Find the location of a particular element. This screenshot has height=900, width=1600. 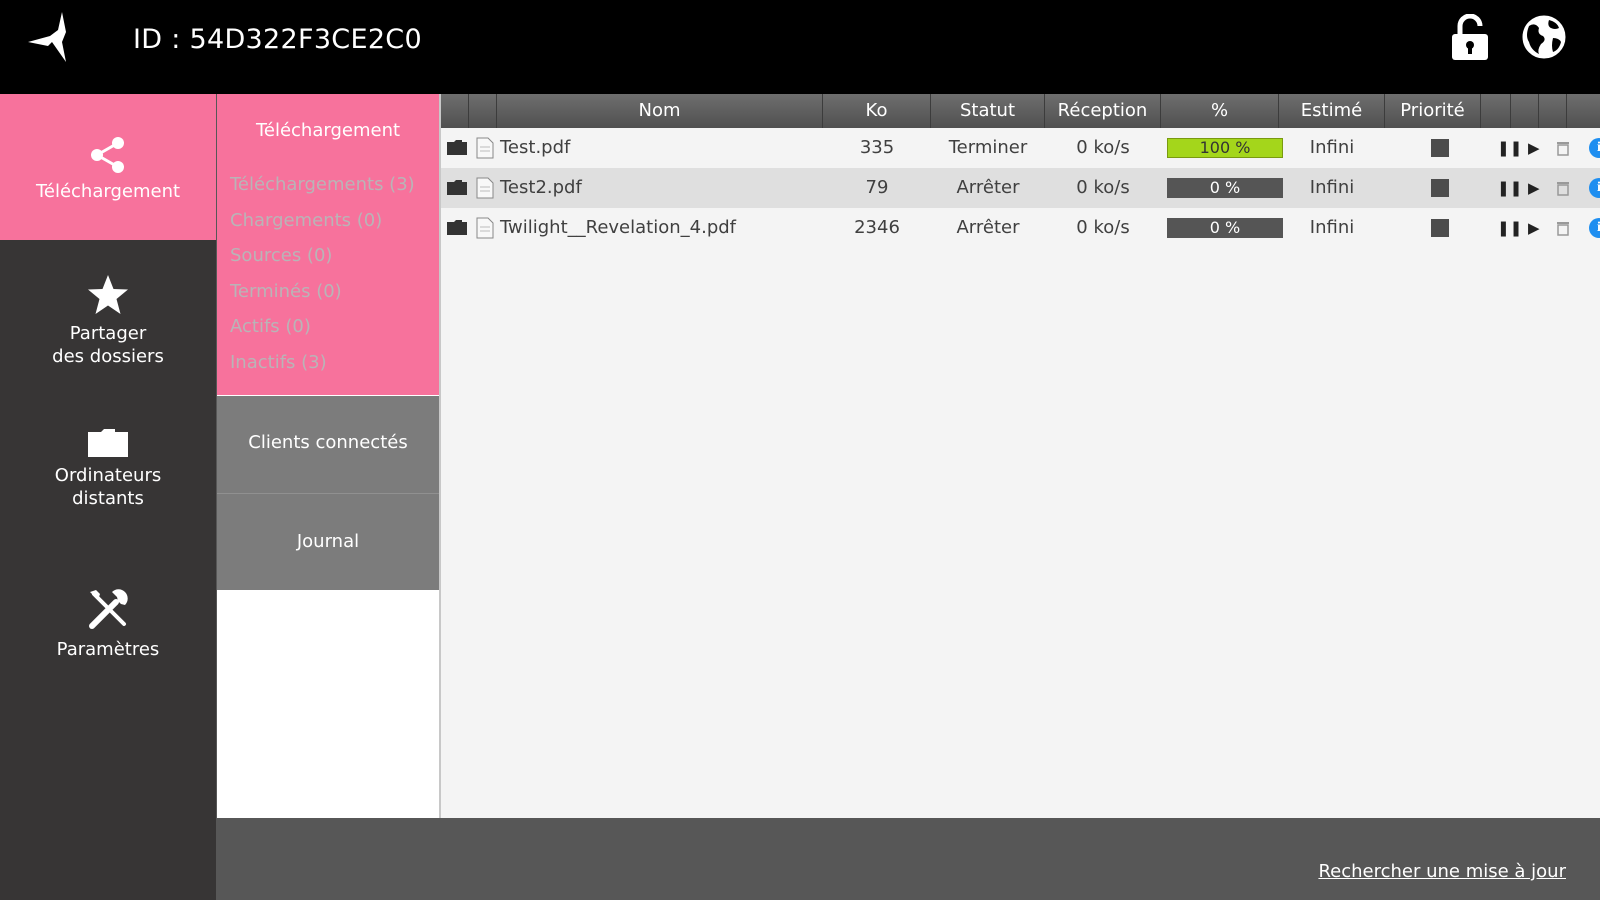

filter-chargements: Chargements (0) is located at coordinates (322, 228).